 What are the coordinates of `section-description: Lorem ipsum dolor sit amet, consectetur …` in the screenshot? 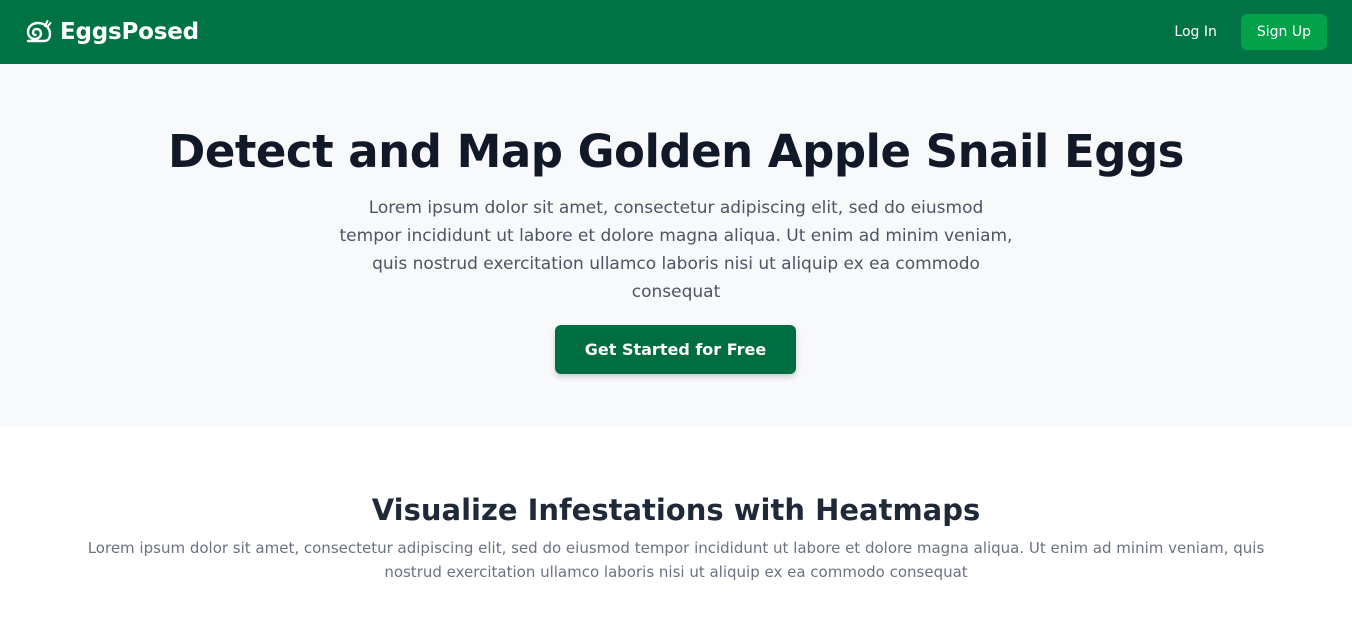 It's located at (676, 560).